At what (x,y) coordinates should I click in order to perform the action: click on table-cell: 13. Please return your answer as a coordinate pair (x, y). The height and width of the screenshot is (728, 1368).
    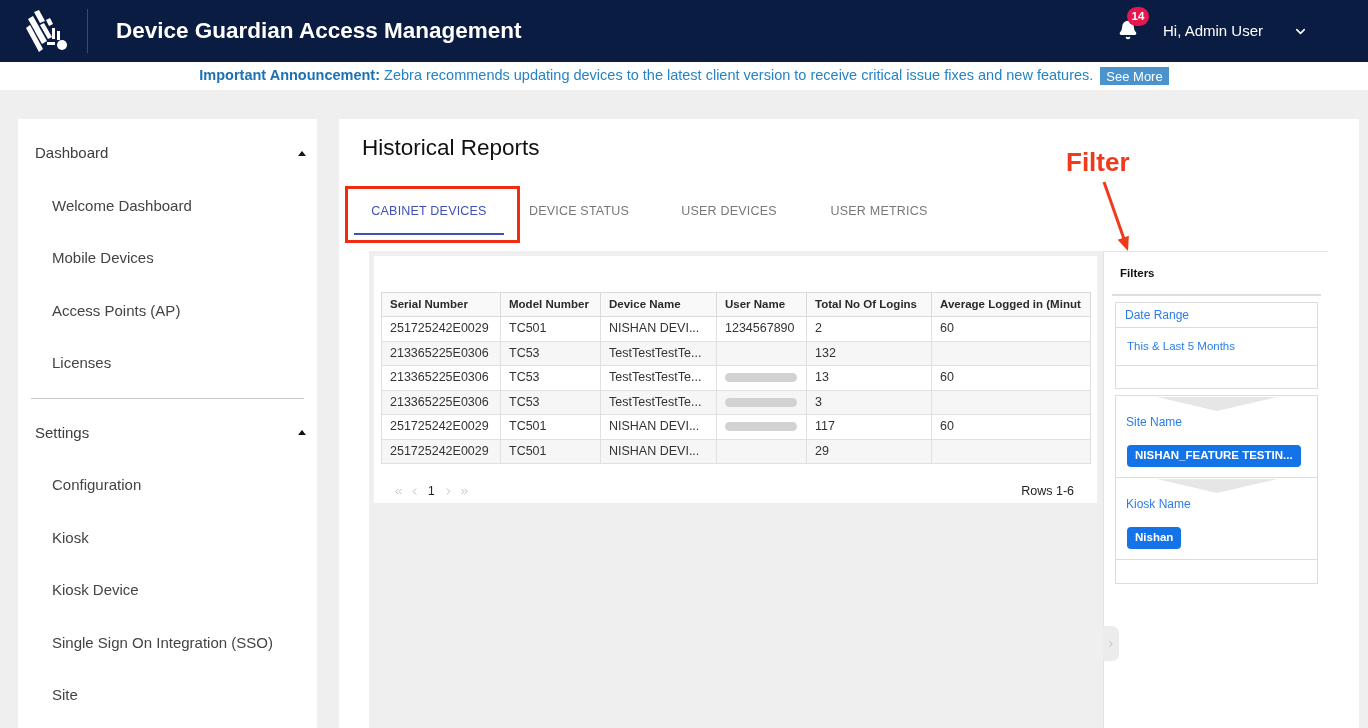
    Looking at the image, I should click on (869, 377).